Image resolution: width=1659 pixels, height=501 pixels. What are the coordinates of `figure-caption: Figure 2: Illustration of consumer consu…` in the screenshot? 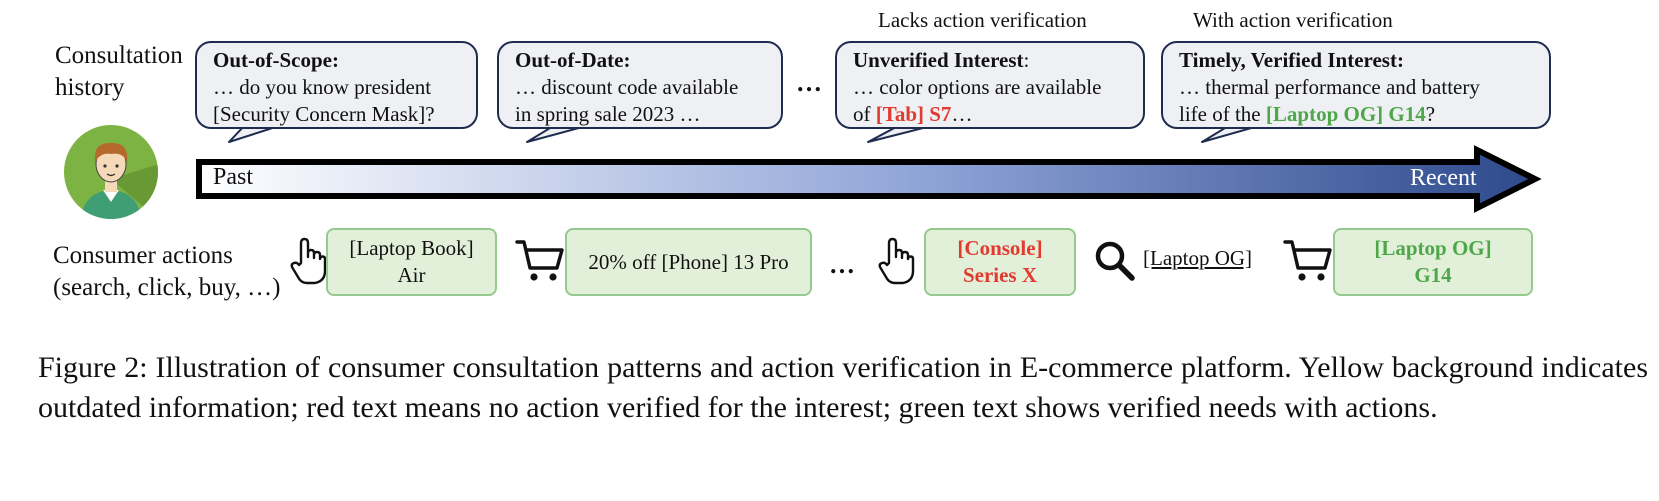 It's located at (843, 387).